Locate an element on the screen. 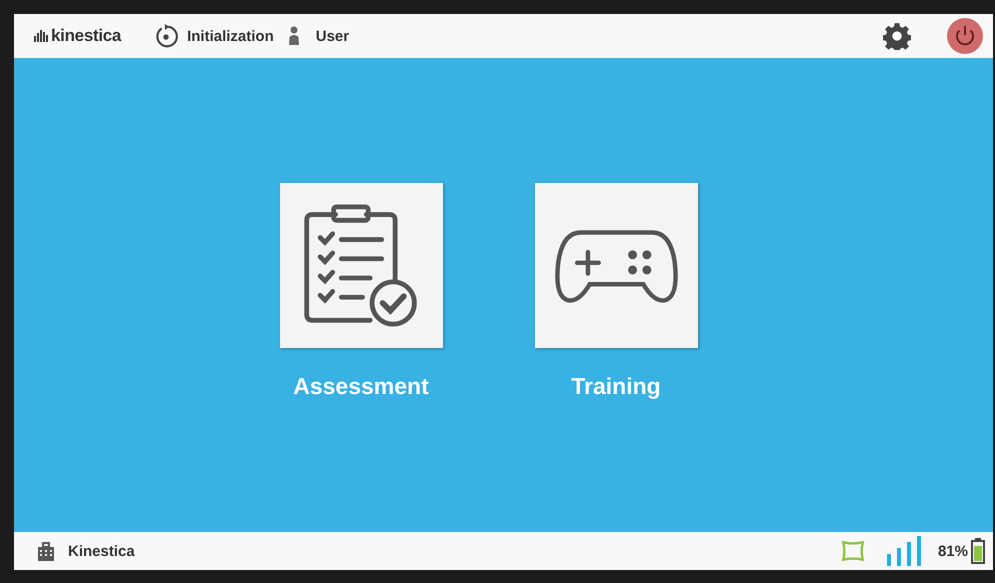  user-label: User is located at coordinates (333, 36).